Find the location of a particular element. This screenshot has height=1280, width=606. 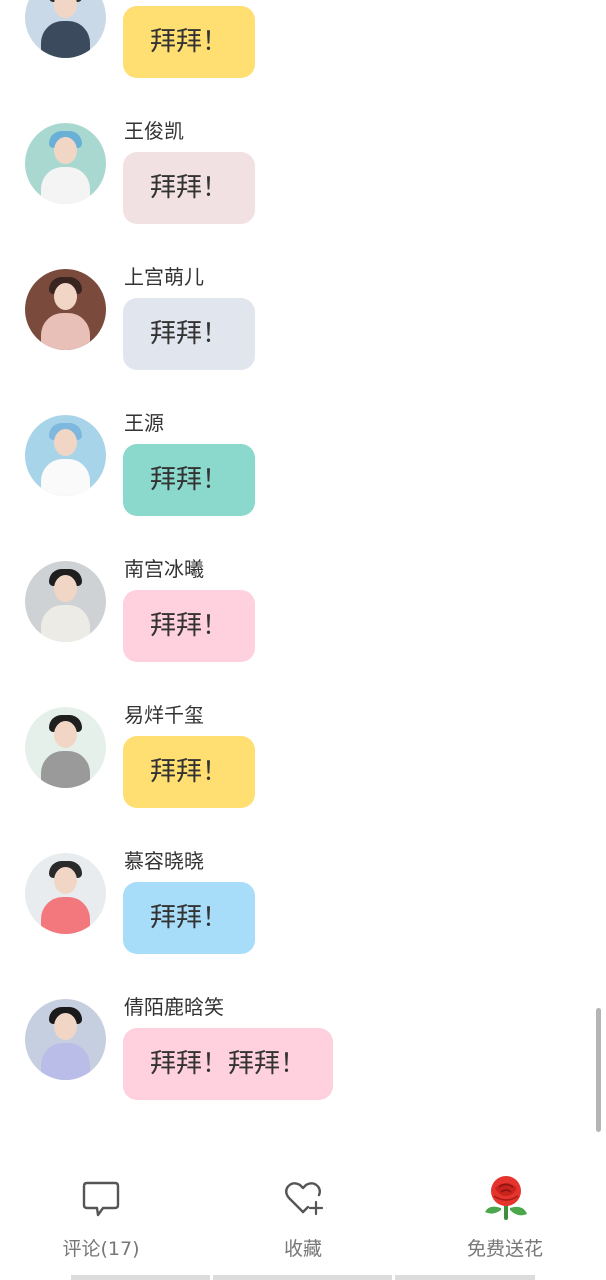

sender-name: 倩陌鹿晗笑 is located at coordinates (174, 1007).